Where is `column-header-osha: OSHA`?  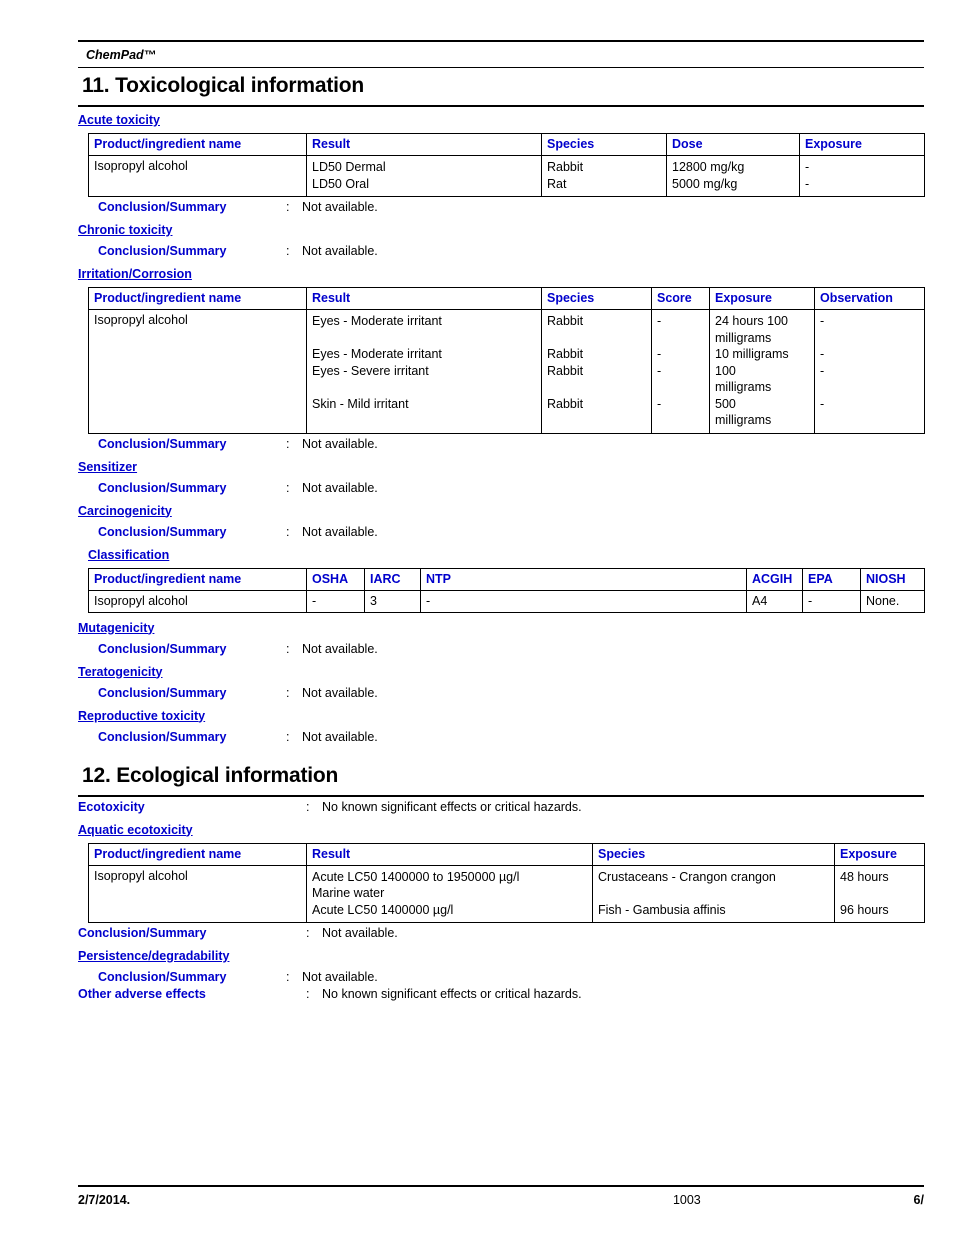
column-header-osha: OSHA is located at coordinates (335, 579).